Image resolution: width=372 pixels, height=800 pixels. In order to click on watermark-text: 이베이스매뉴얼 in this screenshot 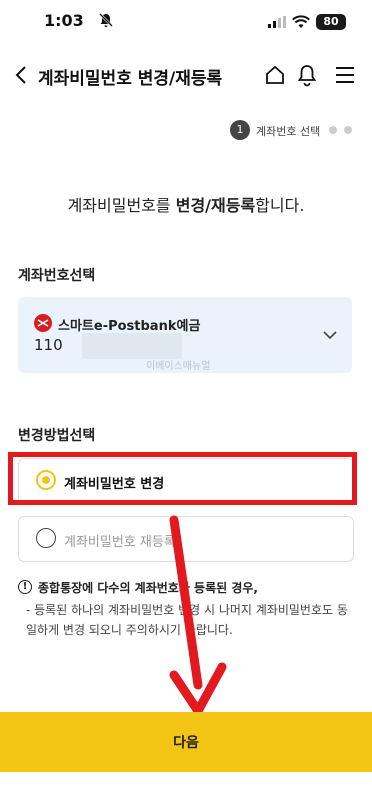, I will do `click(178, 366)`.